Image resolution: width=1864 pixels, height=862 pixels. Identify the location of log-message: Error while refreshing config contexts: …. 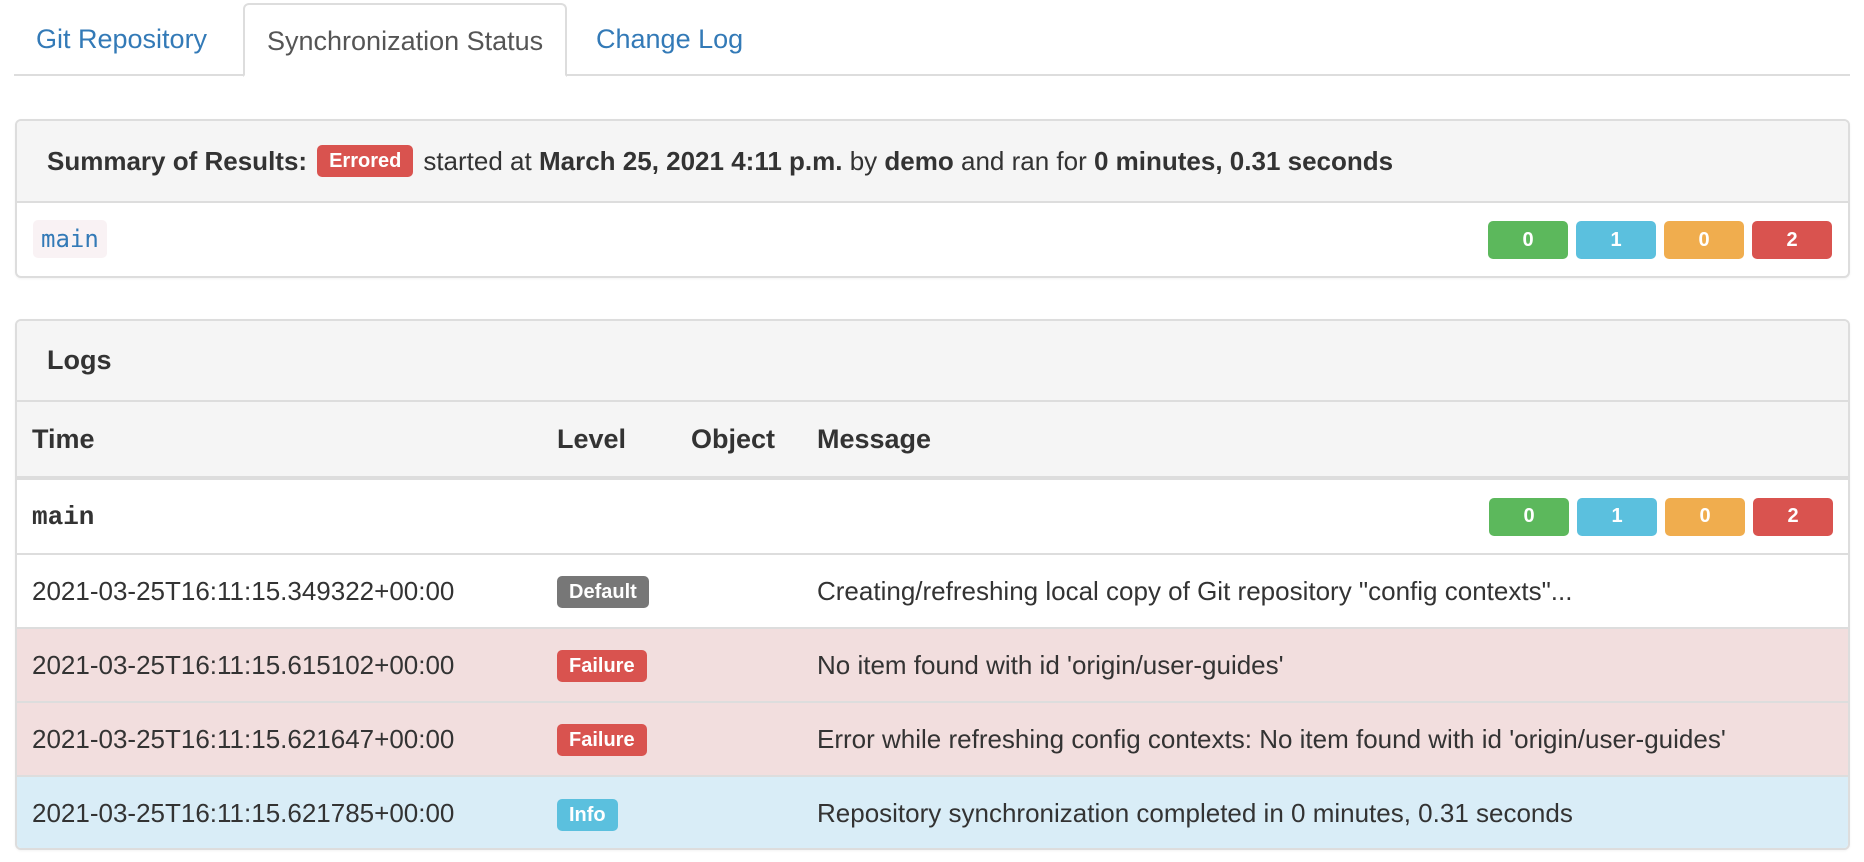
(1271, 738).